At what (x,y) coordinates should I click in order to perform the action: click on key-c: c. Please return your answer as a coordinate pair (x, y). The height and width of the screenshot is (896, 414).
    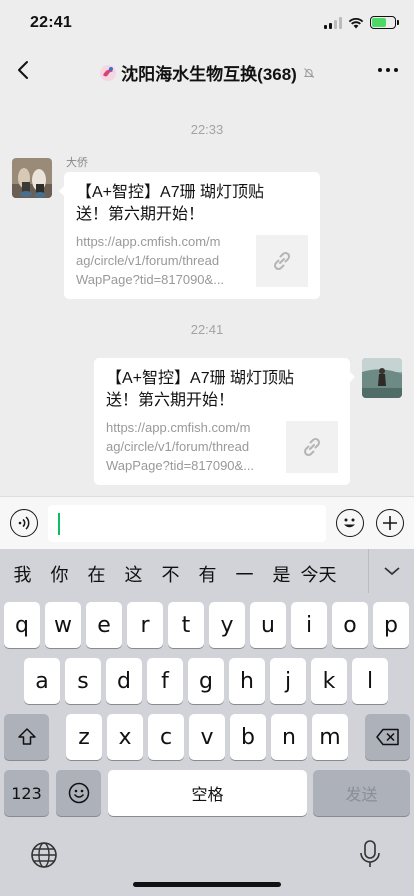
    Looking at the image, I should click on (166, 737).